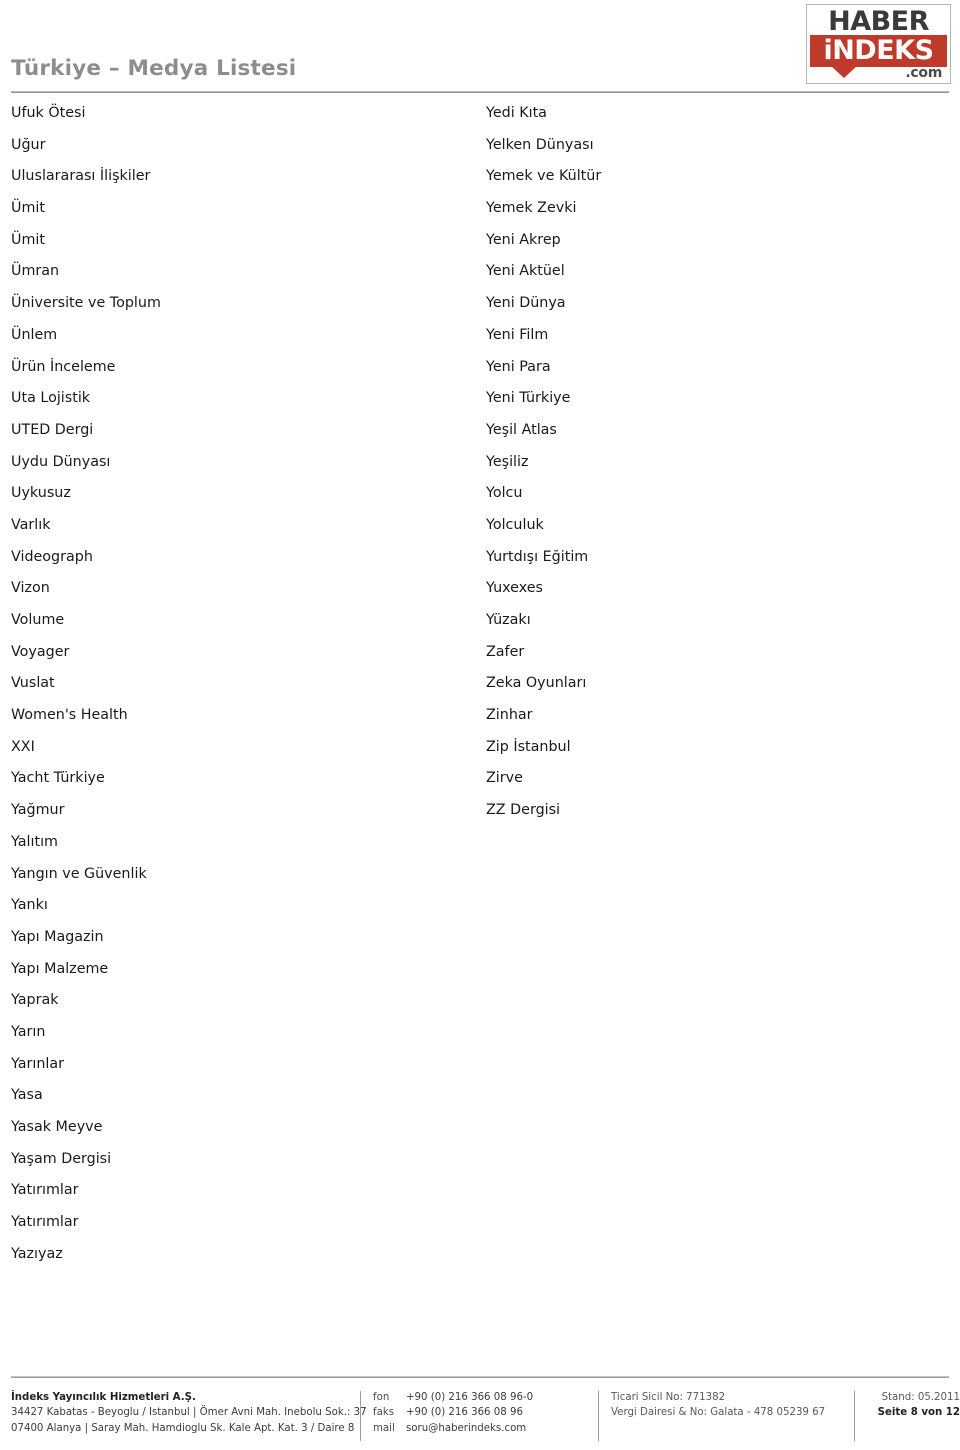 The height and width of the screenshot is (1450, 960). I want to click on footer-phone-label: fon, so click(381, 1397).